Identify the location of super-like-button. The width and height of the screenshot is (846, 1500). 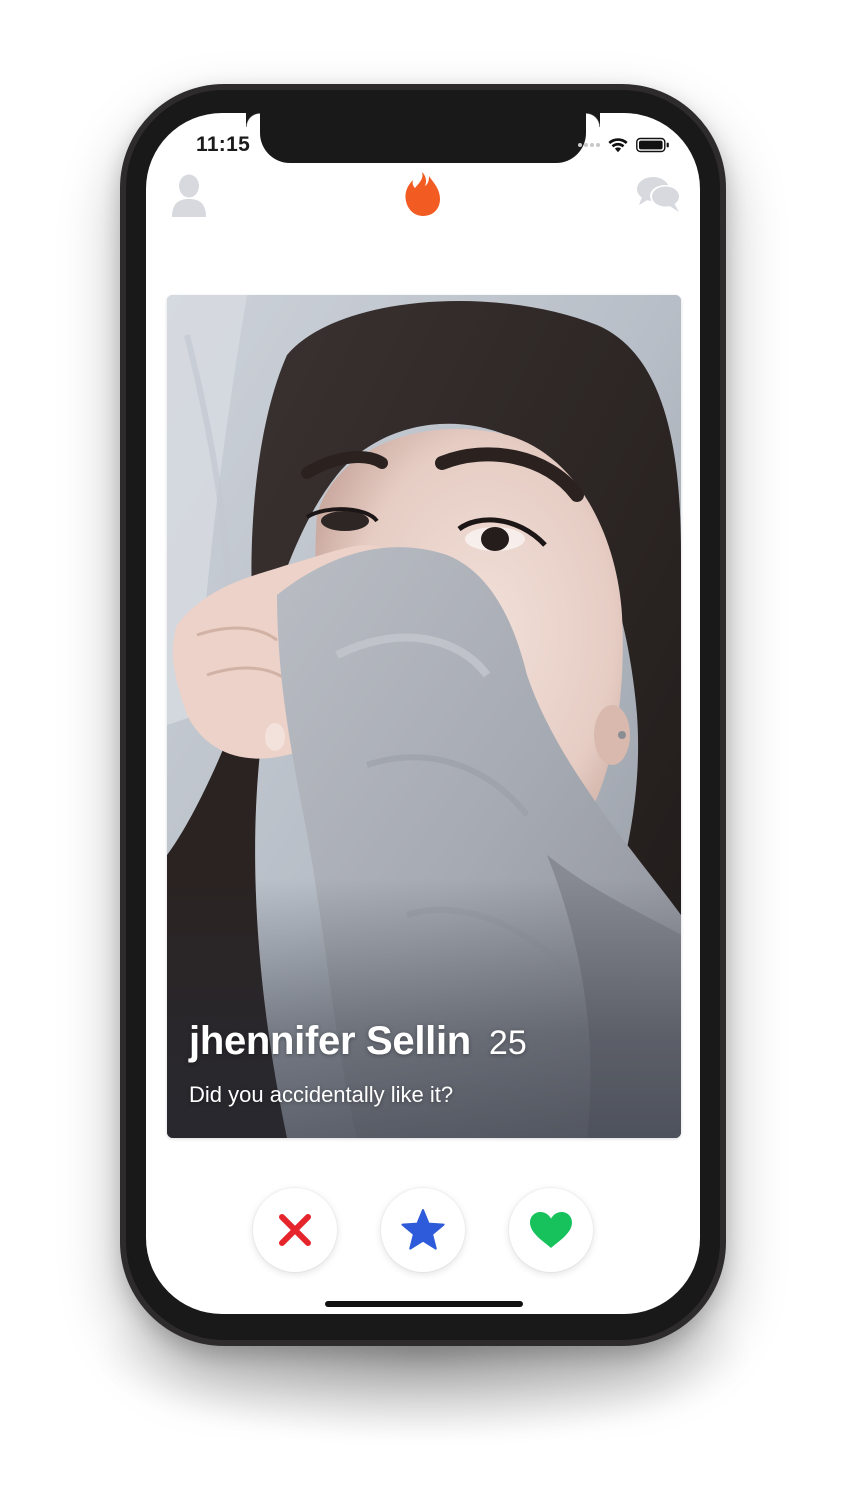
(423, 1230).